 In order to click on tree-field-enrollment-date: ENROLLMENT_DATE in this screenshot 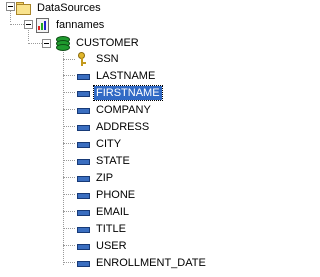, I will do `click(141, 263)`.